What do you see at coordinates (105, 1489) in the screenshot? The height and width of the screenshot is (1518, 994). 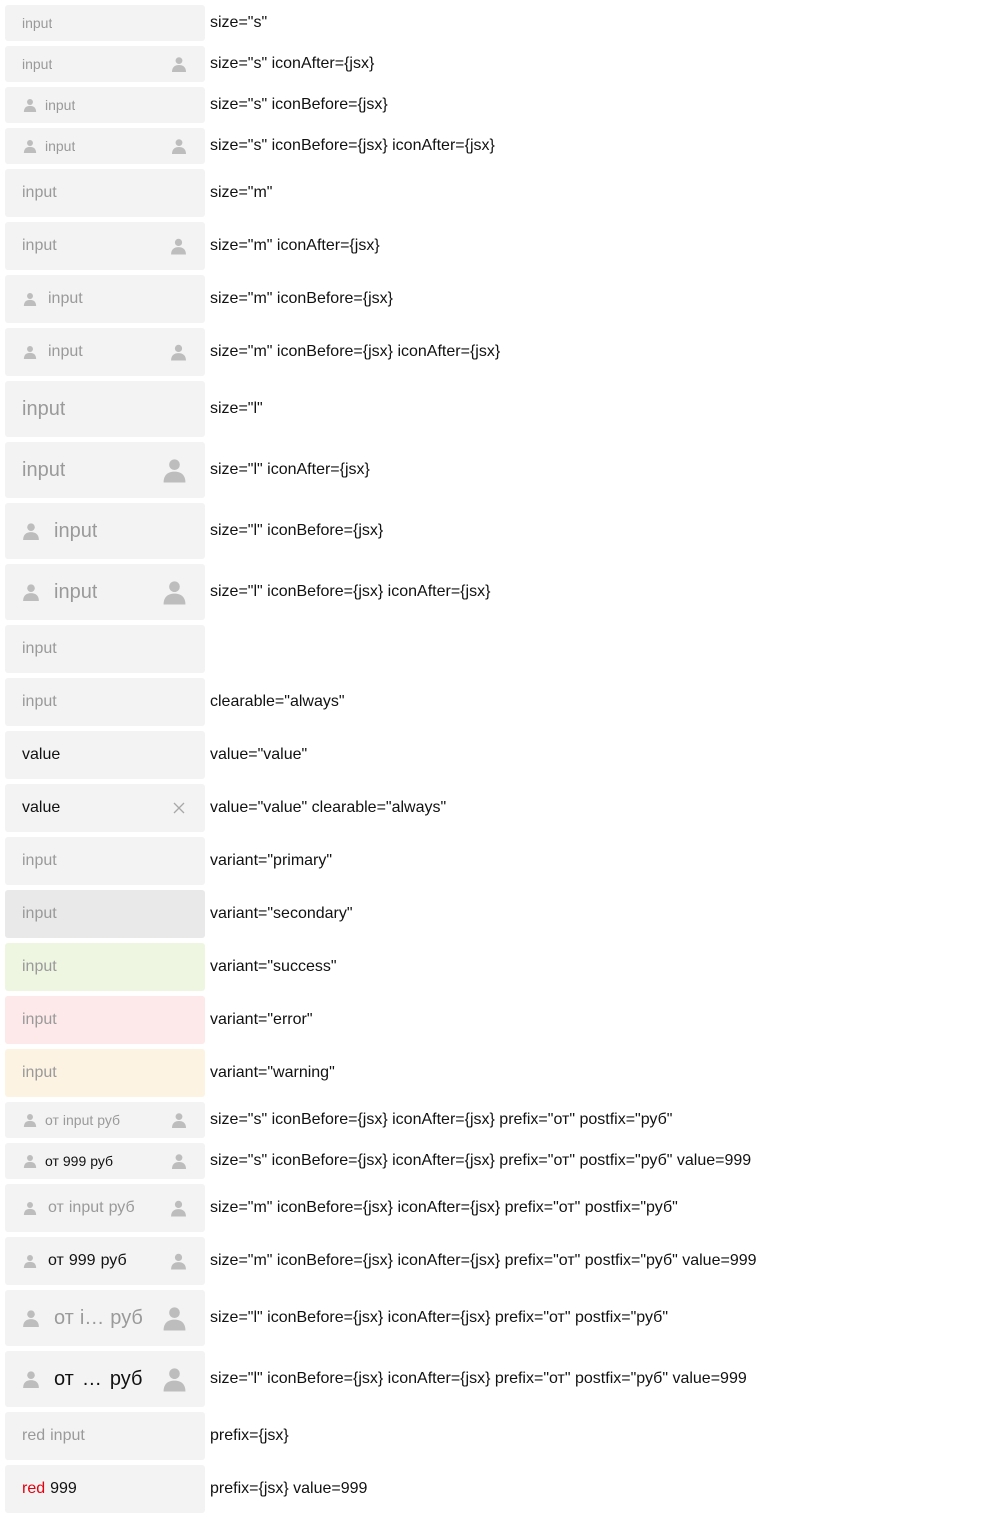 I see `text-input-m: red 999` at bounding box center [105, 1489].